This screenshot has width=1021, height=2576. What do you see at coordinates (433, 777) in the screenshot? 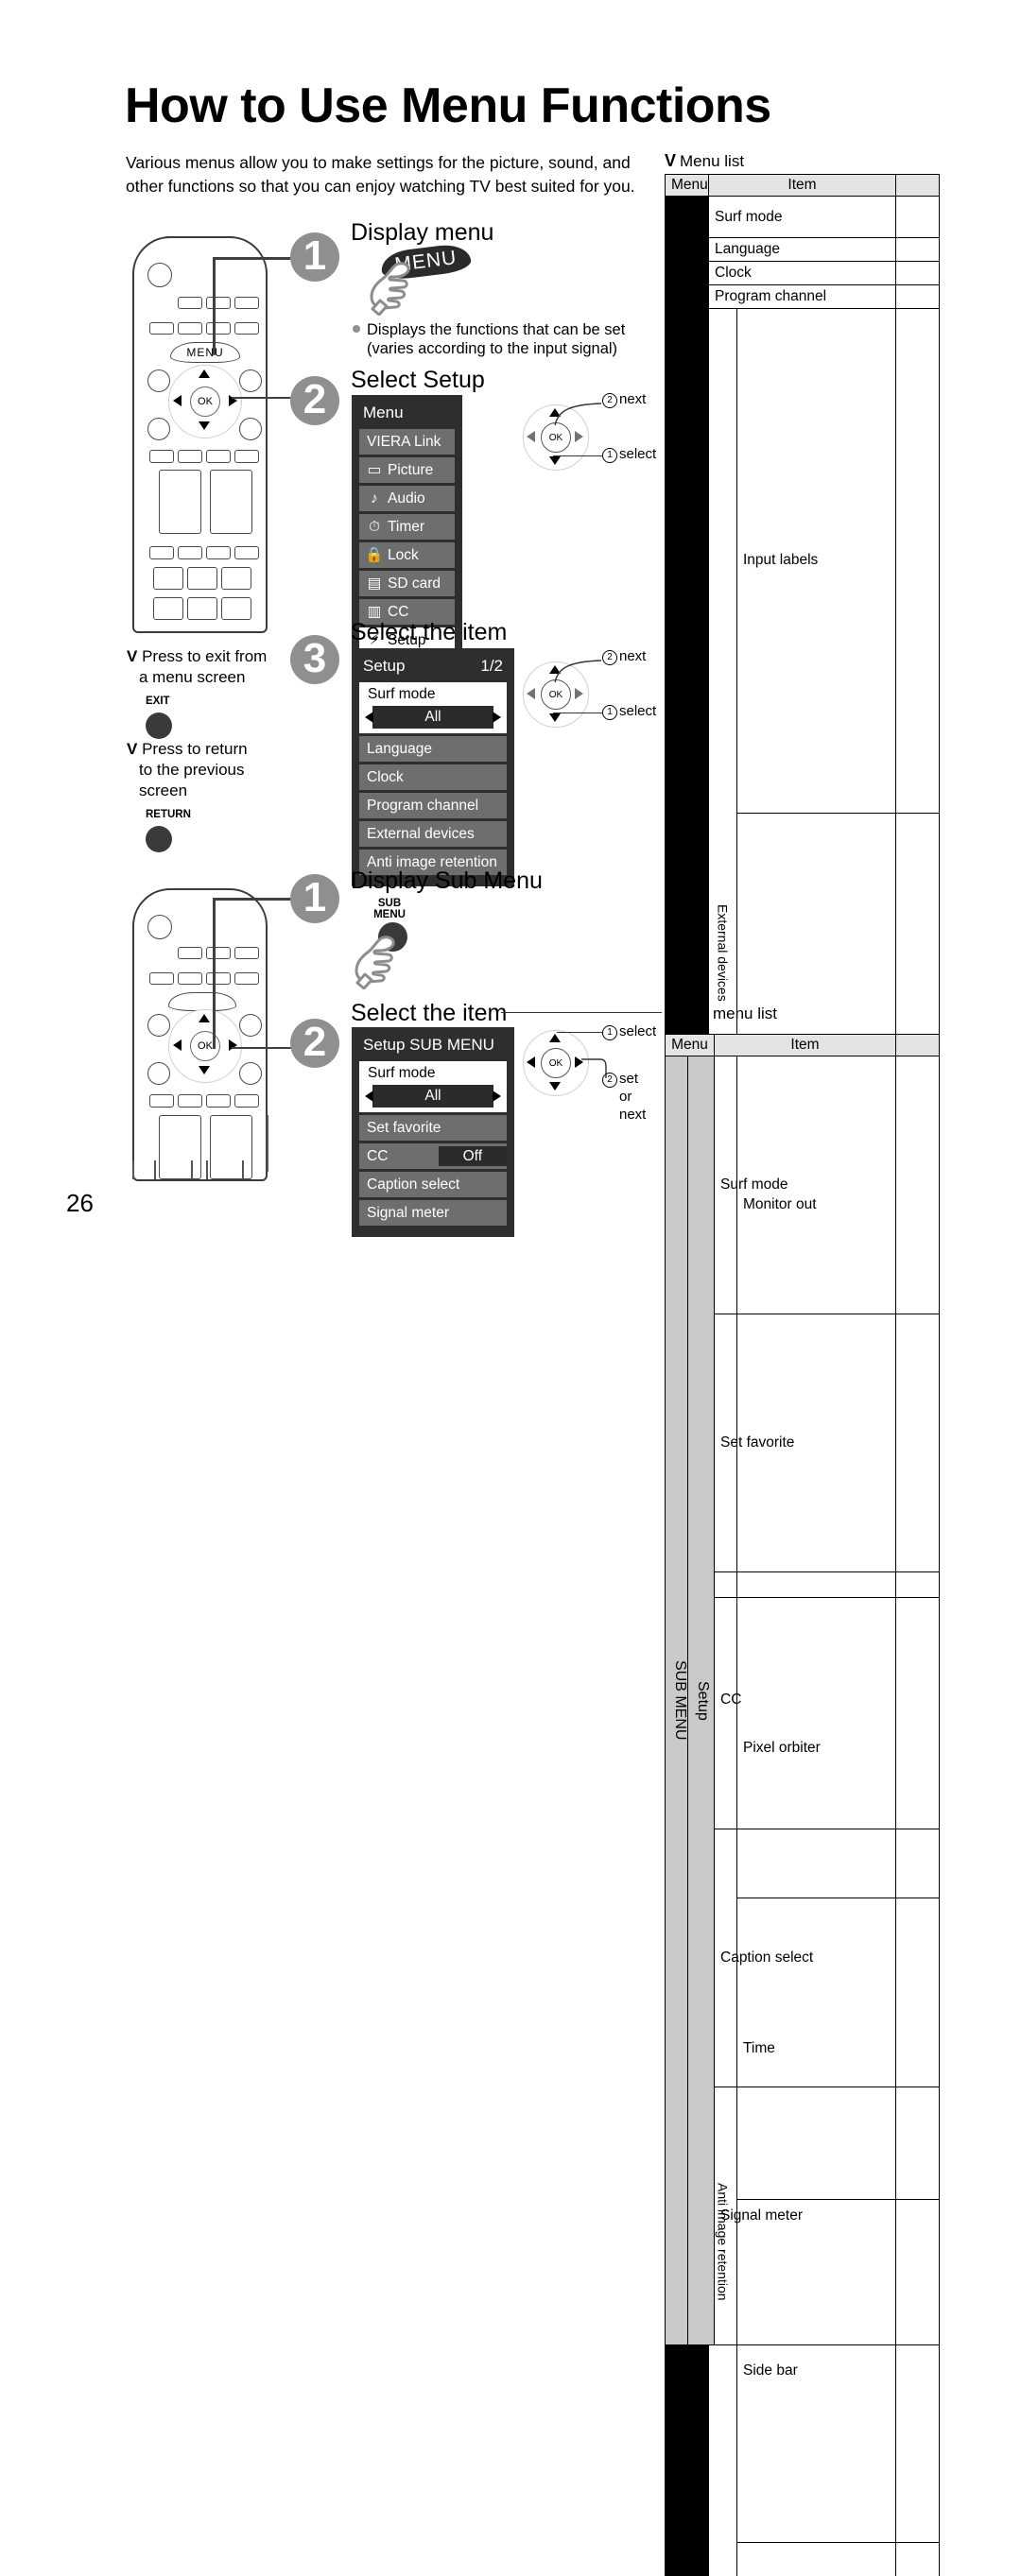
I see `setup-osd-item-clock: Clock` at bounding box center [433, 777].